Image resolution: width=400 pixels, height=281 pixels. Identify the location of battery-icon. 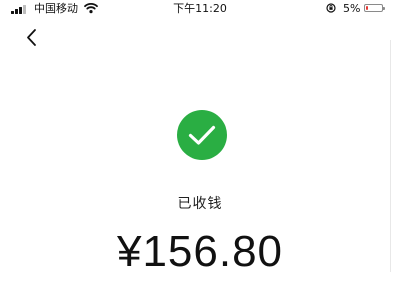
(374, 8).